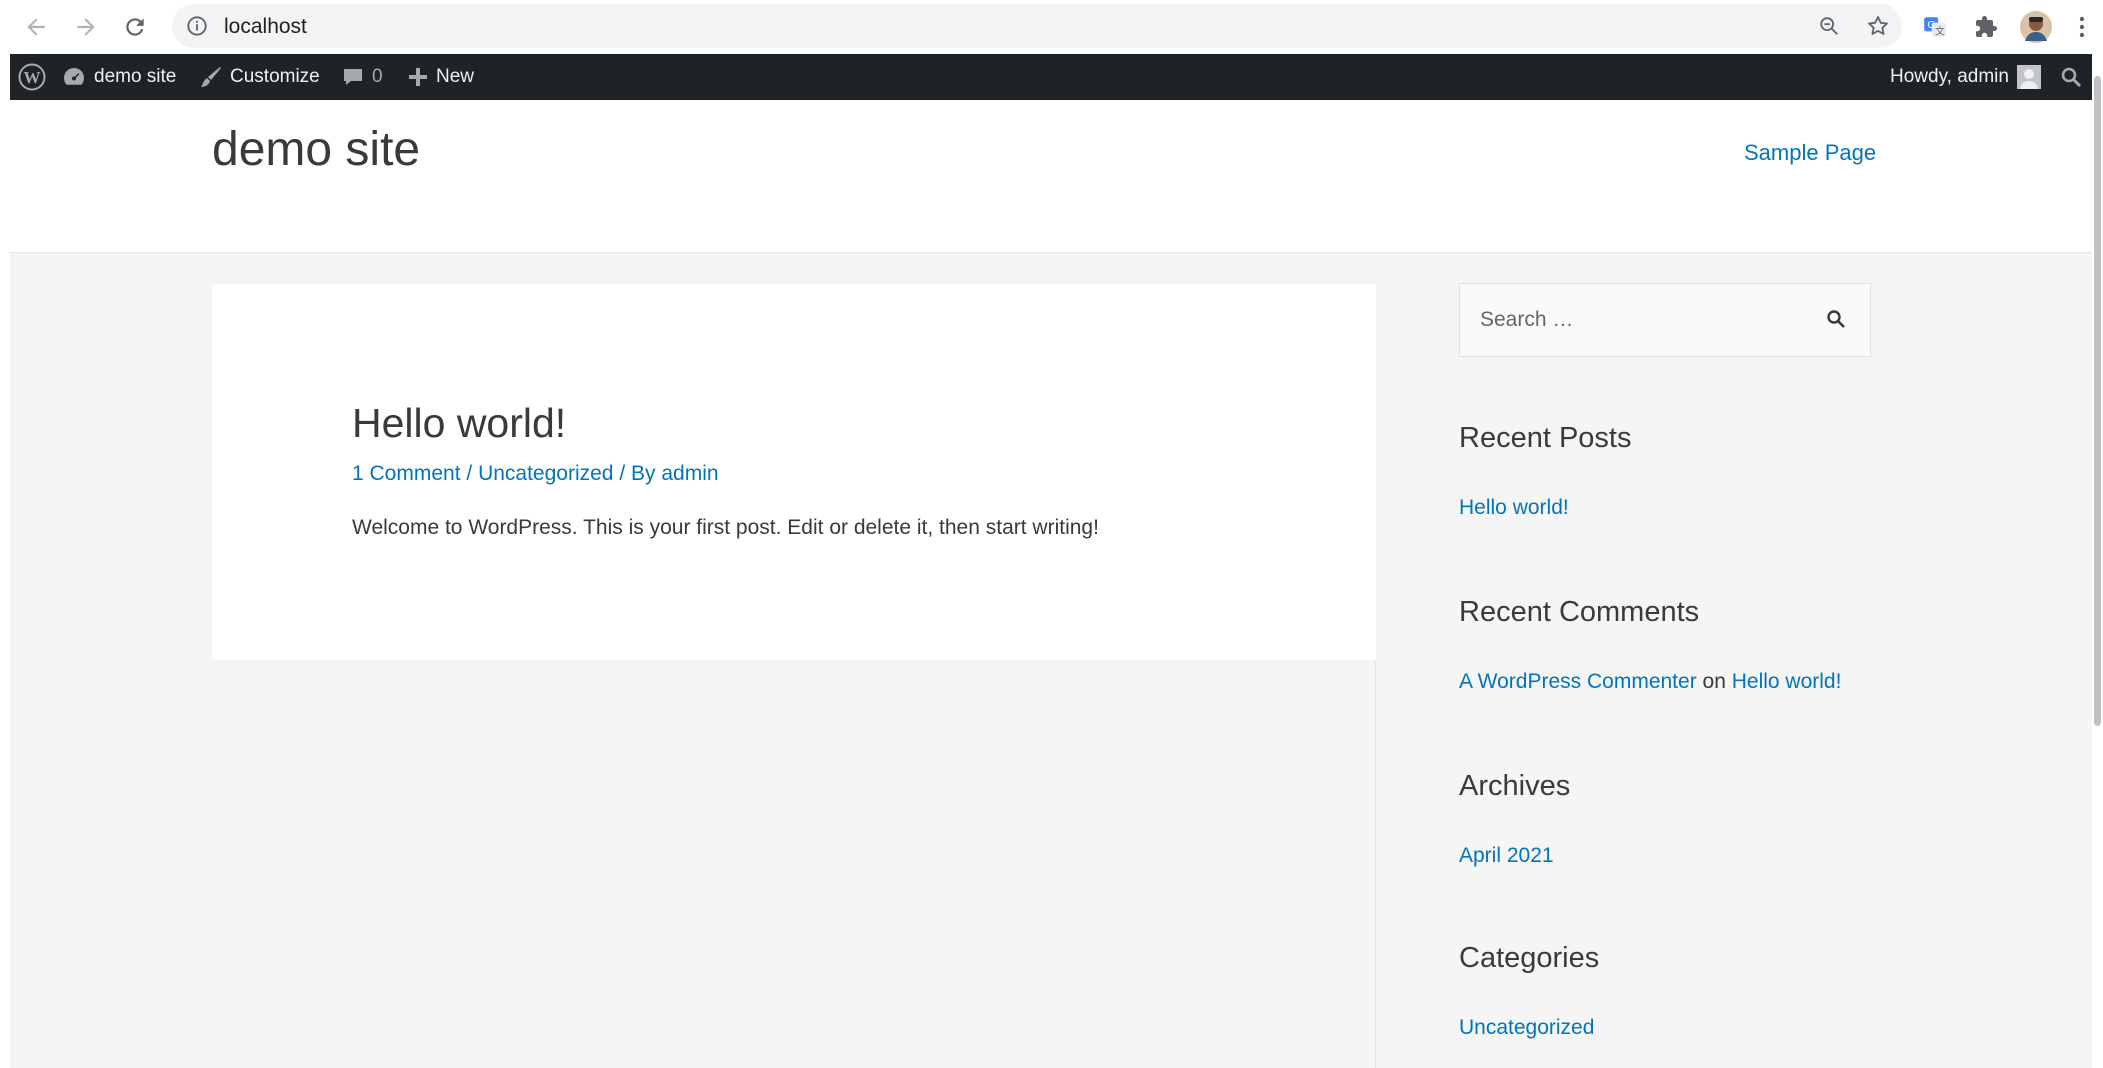 This screenshot has width=2103, height=1068. I want to click on wordpress-logo-icon: W, so click(32, 77).